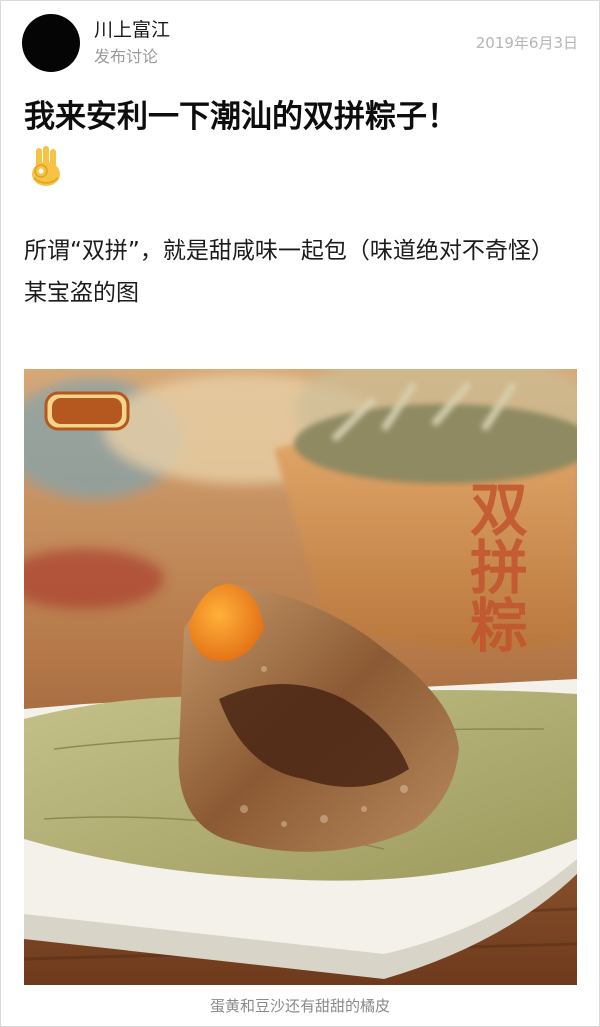 The height and width of the screenshot is (1027, 600). I want to click on author-avatar, so click(51, 43).